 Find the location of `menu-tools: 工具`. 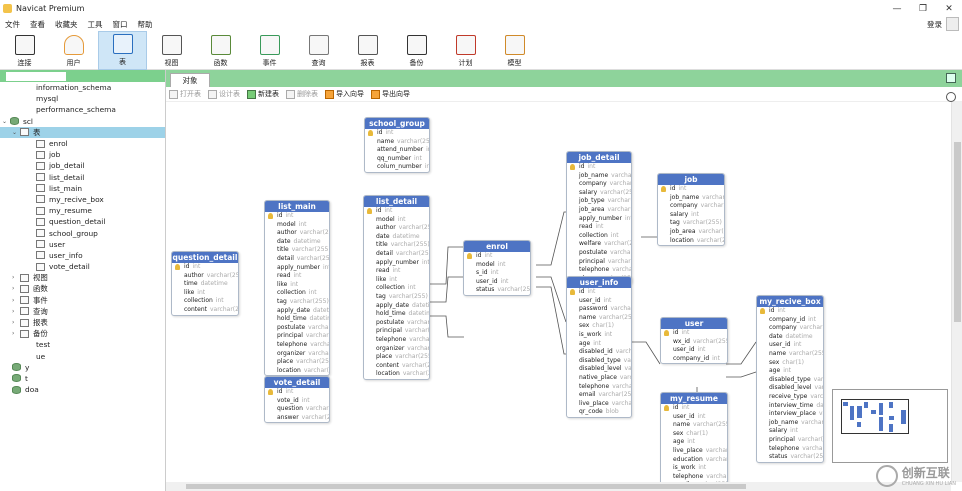

menu-tools: 工具 is located at coordinates (95, 24).